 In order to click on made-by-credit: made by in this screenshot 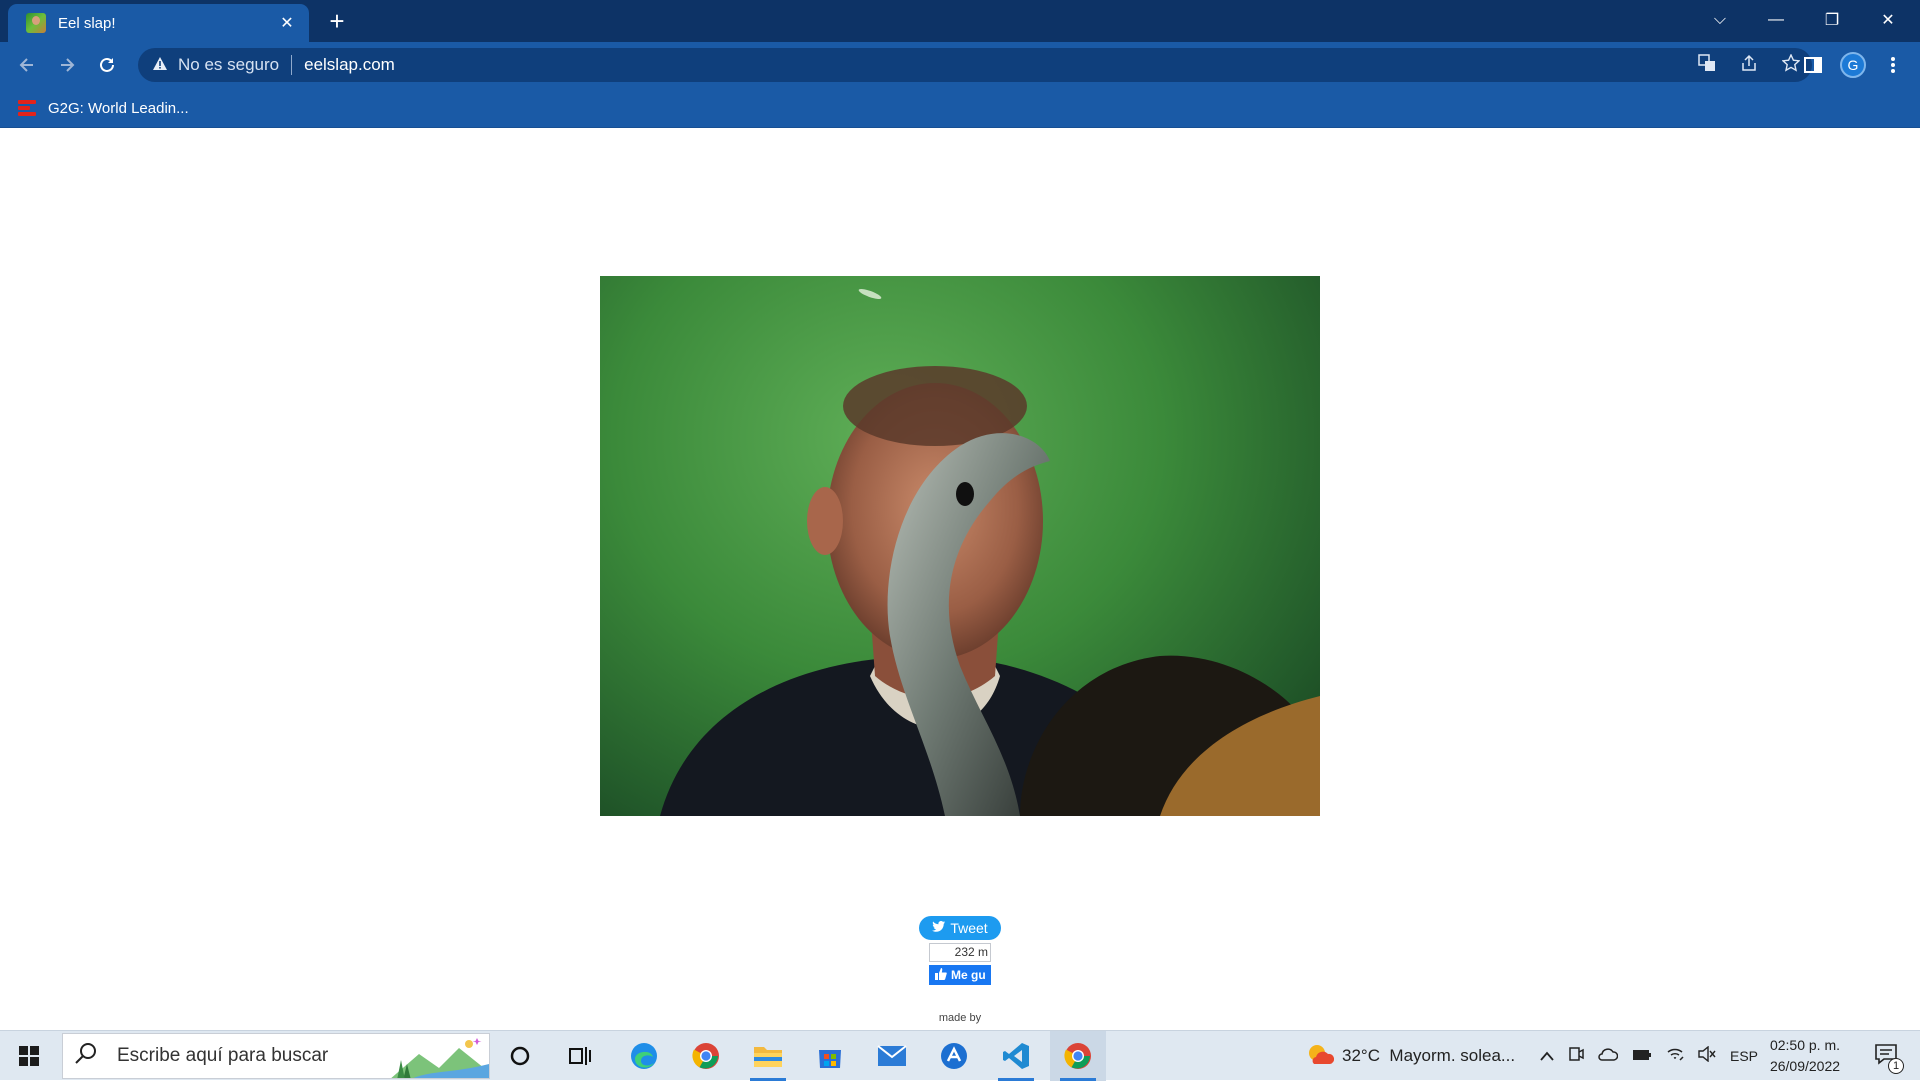, I will do `click(960, 1018)`.